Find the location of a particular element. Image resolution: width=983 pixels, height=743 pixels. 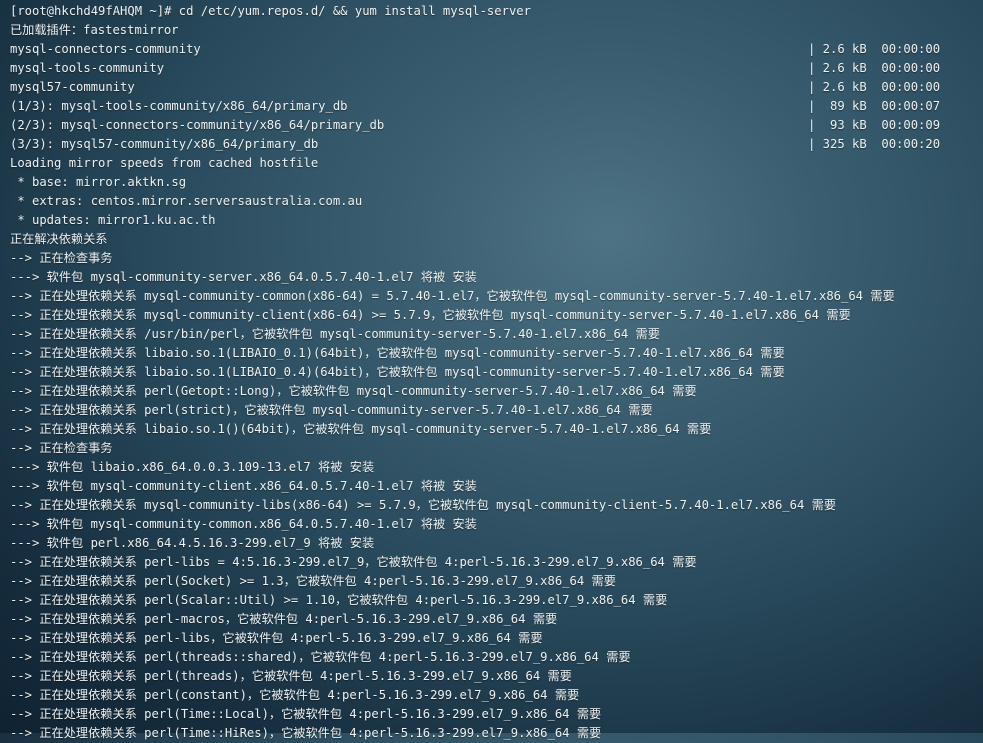

line-text: 已加载插件：fastestmirror is located at coordinates (94, 30).